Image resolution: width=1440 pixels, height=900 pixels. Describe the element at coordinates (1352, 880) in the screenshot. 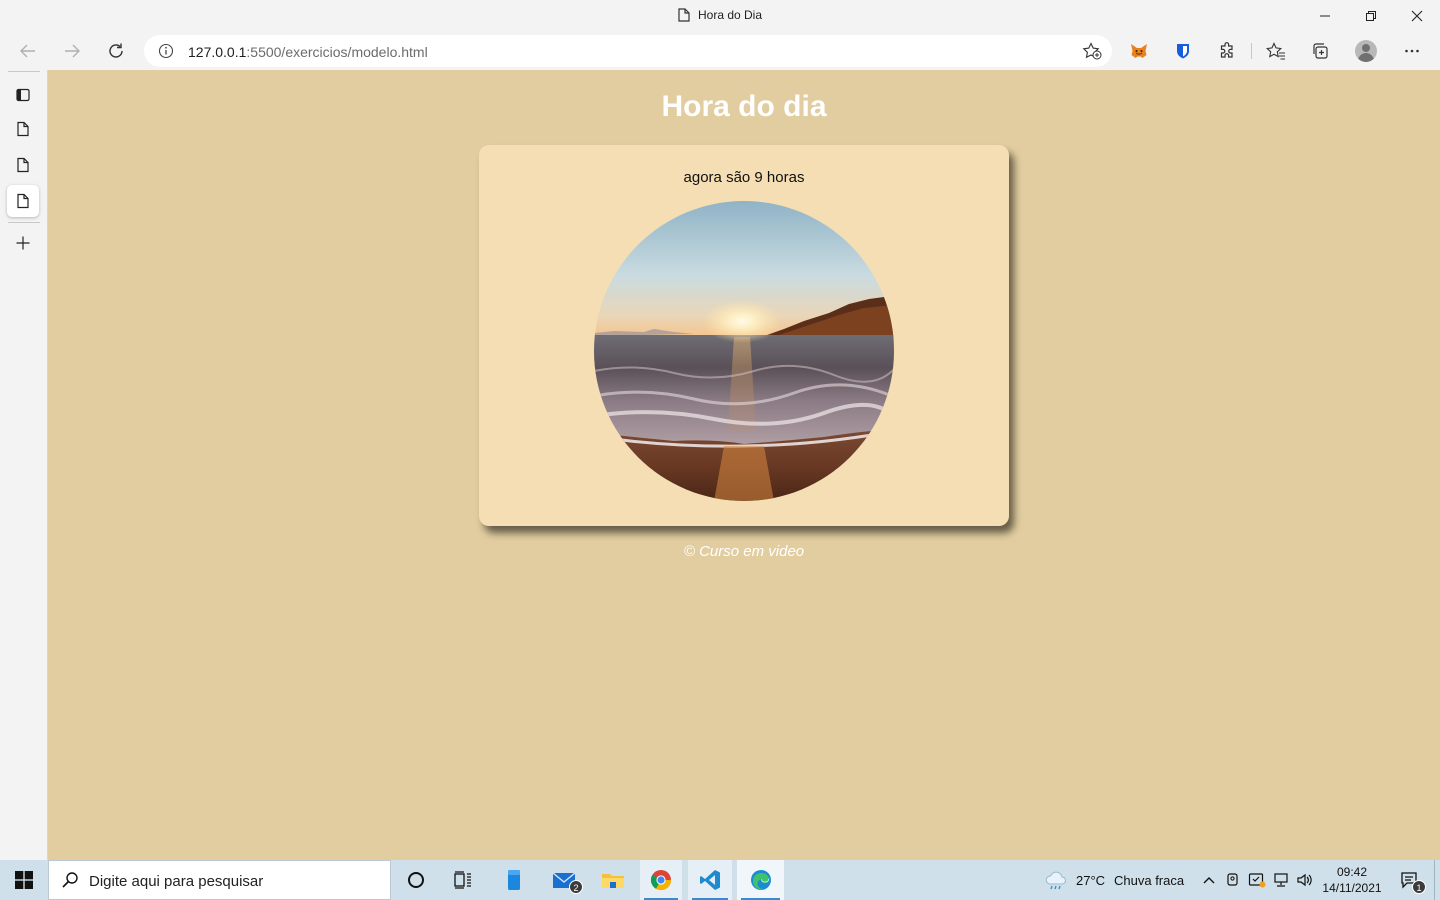

I see `taskbar-clock: 09:42 14/11/2021` at that location.